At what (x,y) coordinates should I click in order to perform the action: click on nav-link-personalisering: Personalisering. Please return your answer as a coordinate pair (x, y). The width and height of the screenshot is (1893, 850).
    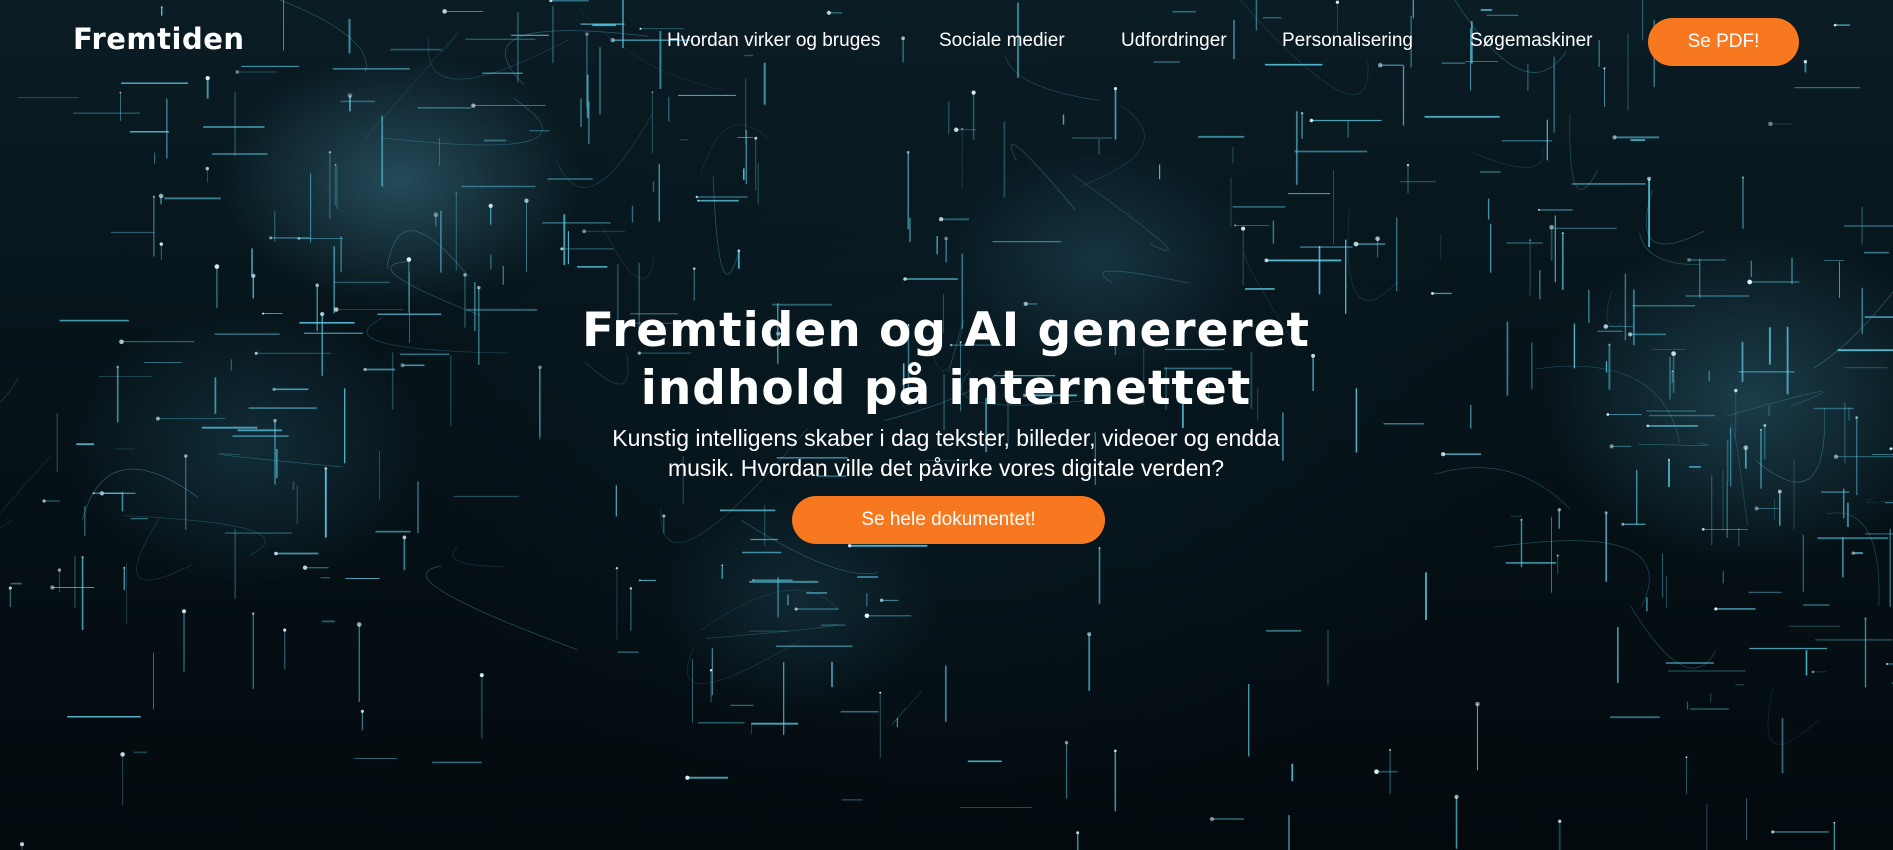
    Looking at the image, I should click on (1347, 41).